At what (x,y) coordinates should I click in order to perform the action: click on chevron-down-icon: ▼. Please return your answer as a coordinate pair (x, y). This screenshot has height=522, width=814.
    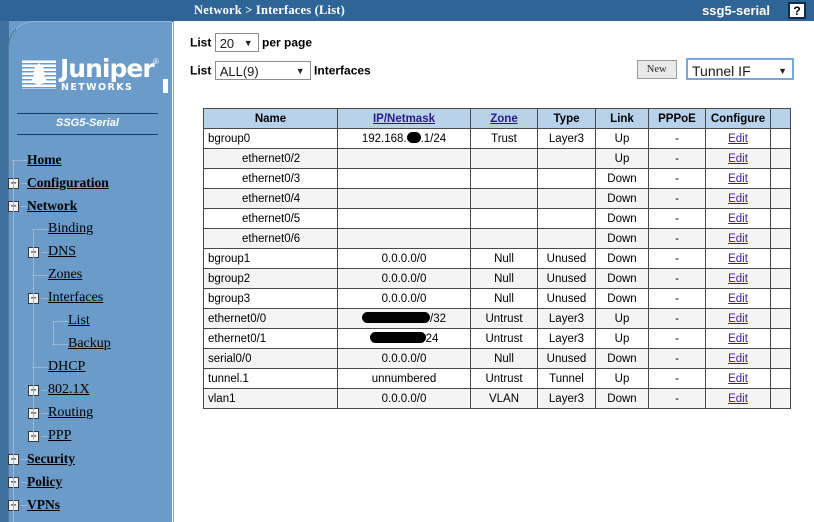
    Looking at the image, I should click on (300, 71).